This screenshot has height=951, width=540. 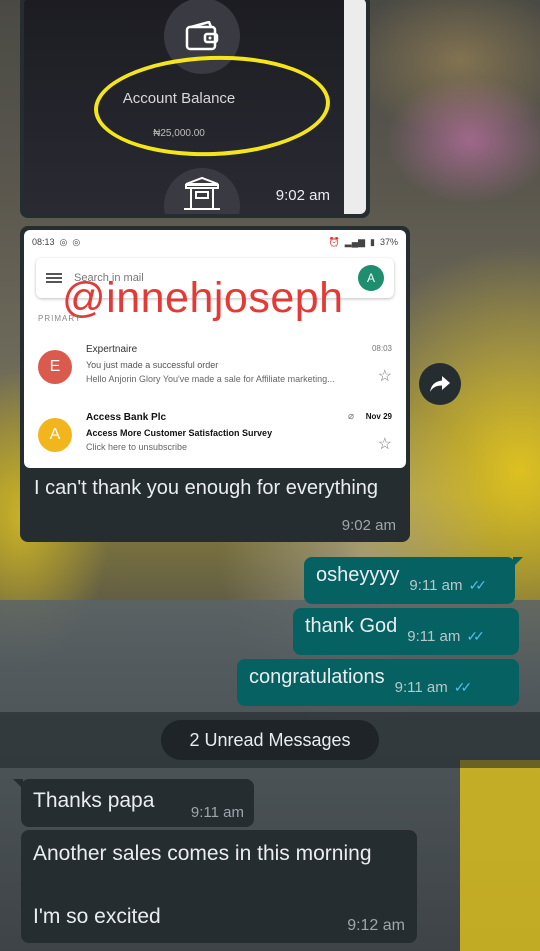 What do you see at coordinates (55, 367) in the screenshot?
I see `sender-avatar: E` at bounding box center [55, 367].